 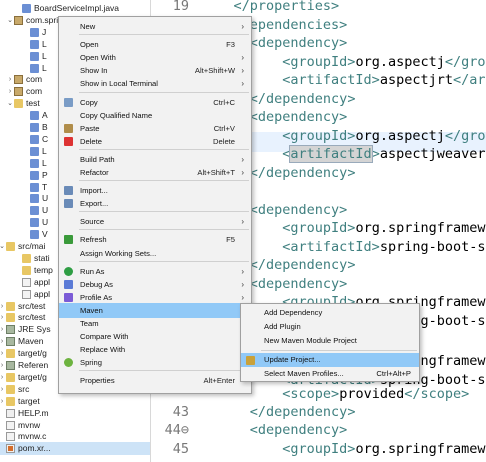 What do you see at coordinates (68, 297) in the screenshot?
I see `profile-icon` at bounding box center [68, 297].